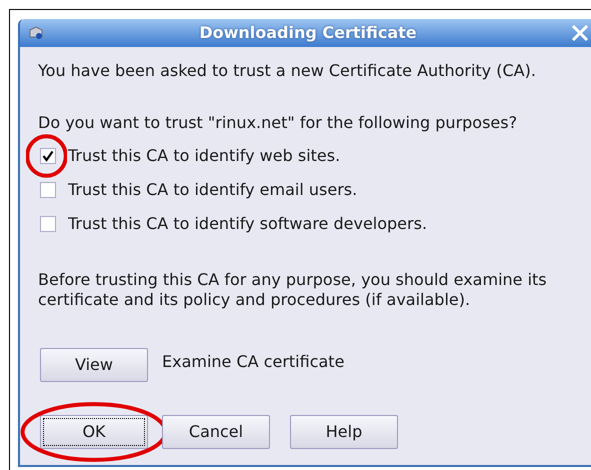 The width and height of the screenshot is (591, 470). What do you see at coordinates (308, 33) in the screenshot?
I see `window-title: Downloading Certificate` at bounding box center [308, 33].